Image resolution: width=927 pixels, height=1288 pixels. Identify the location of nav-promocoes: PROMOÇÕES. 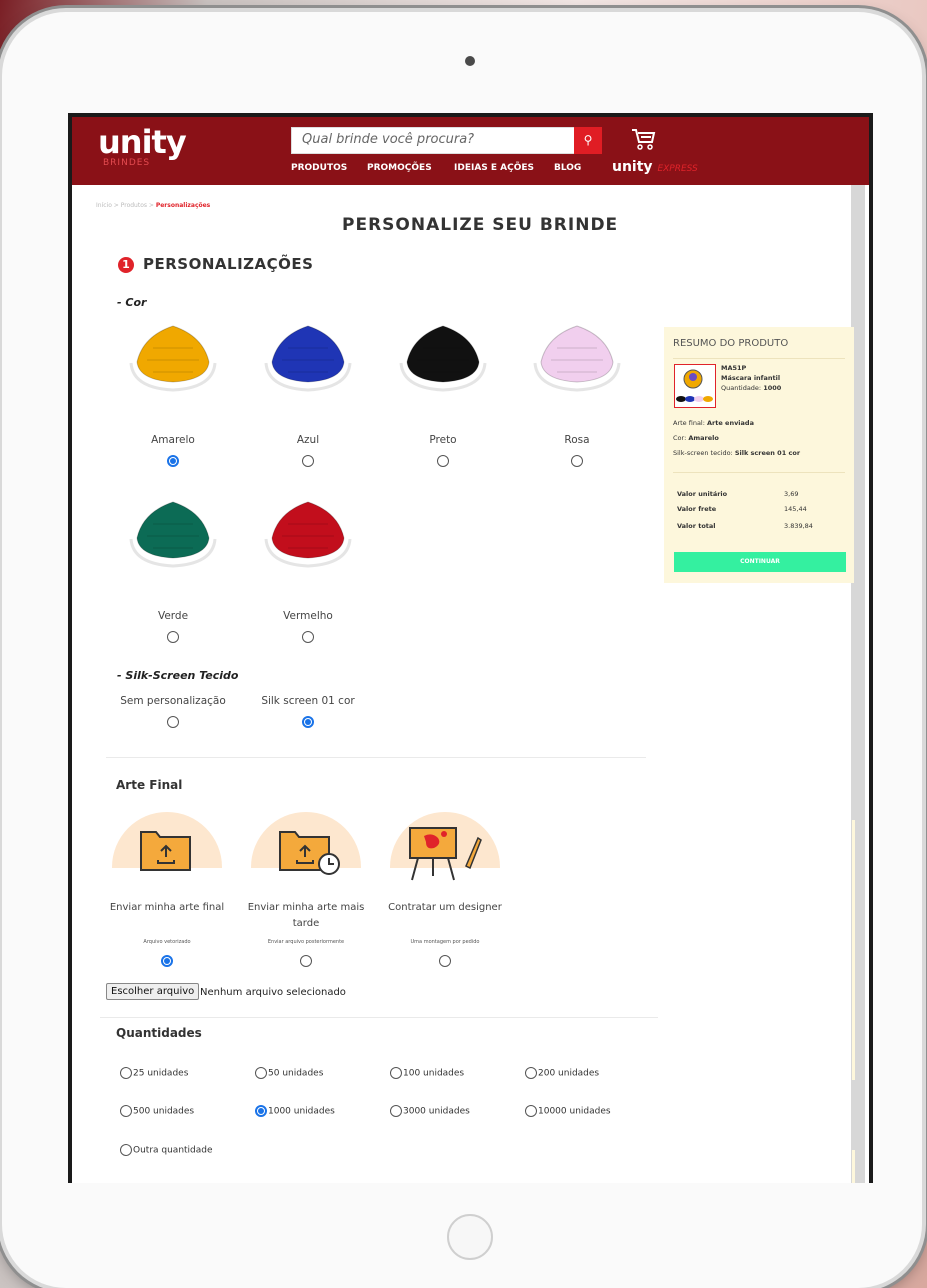
(399, 168).